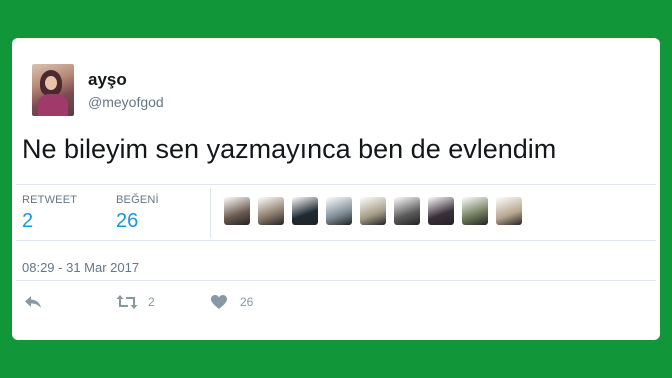  Describe the element at coordinates (247, 302) in the screenshot. I see `like-count: 26` at that location.